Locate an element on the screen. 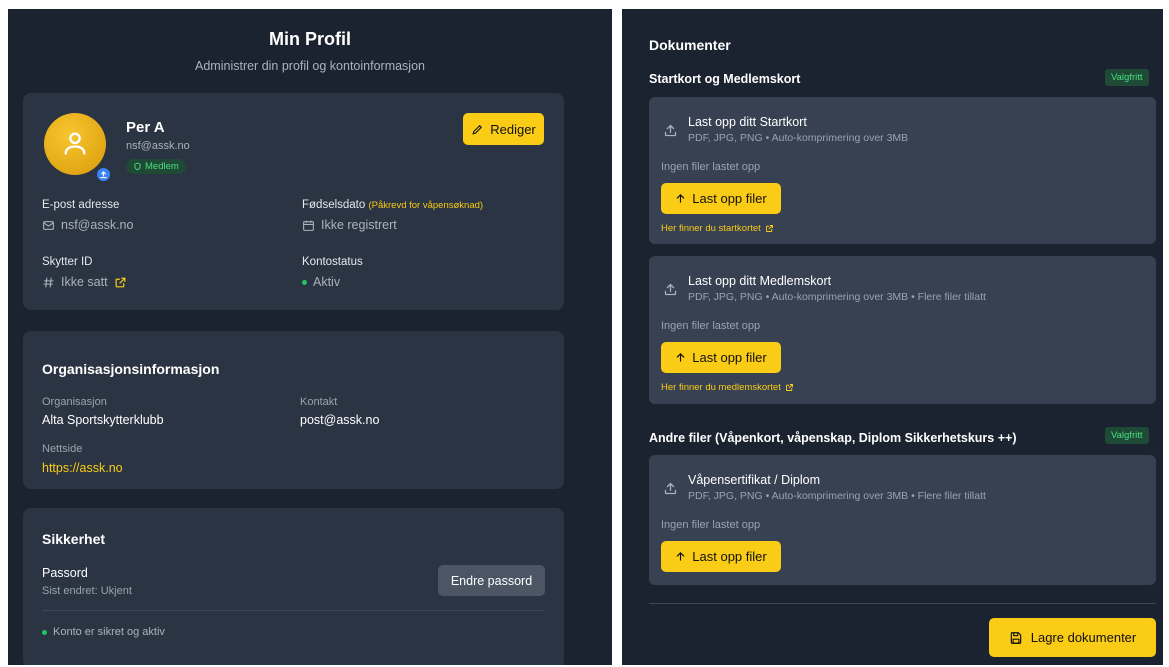  upload-avatar-button is located at coordinates (103, 174).